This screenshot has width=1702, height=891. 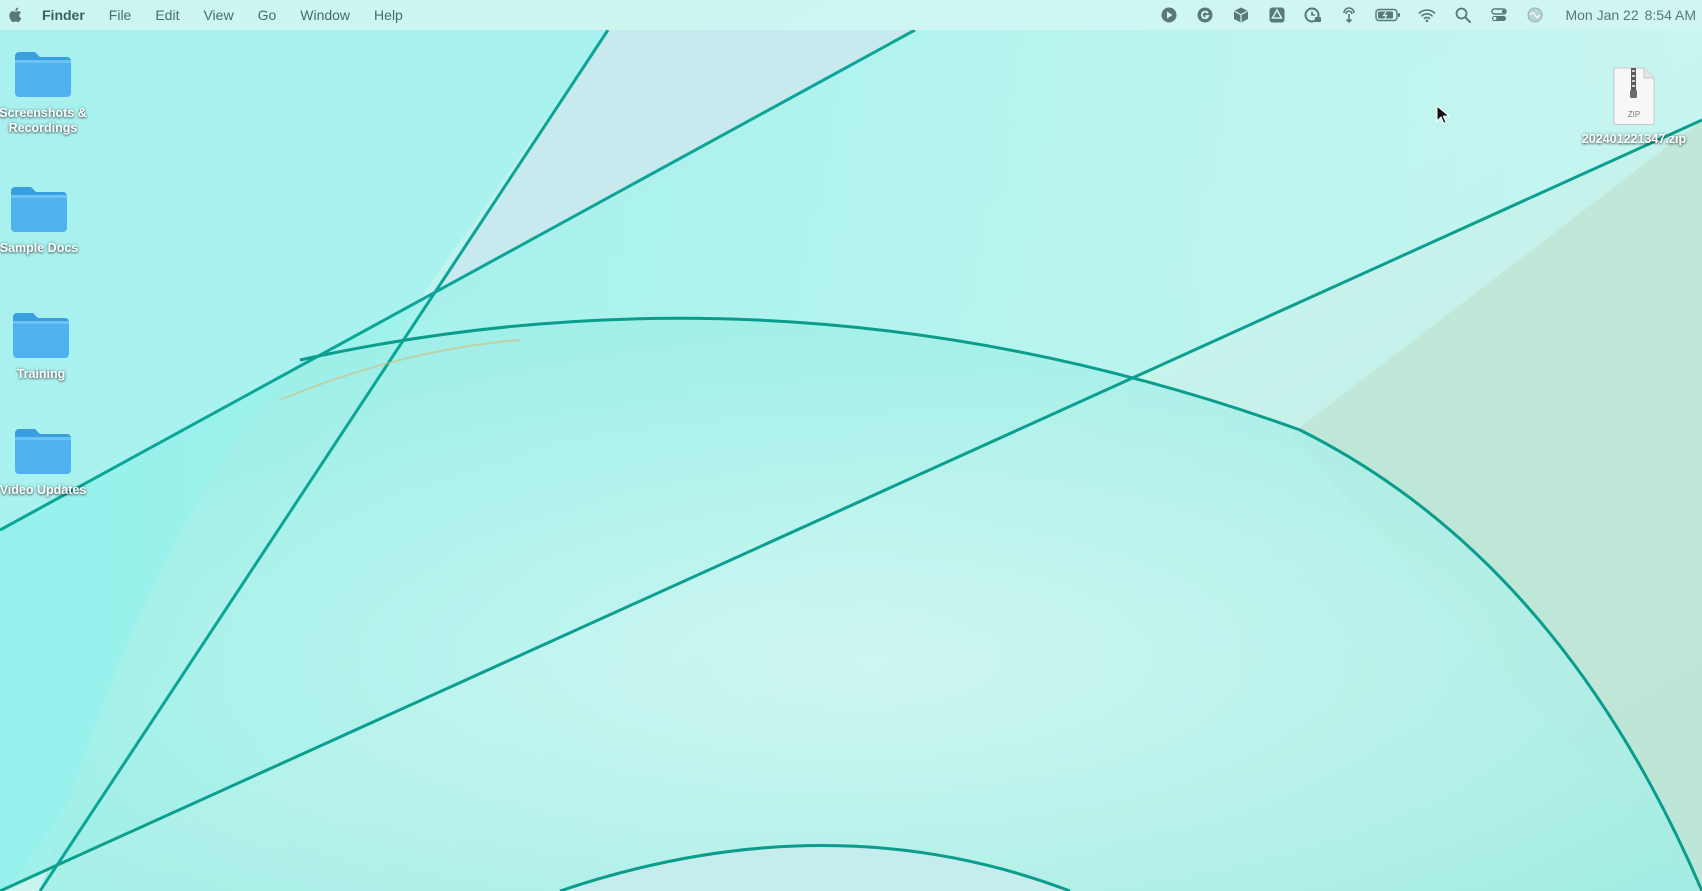 I want to click on timer-lock-icon, so click(x=1313, y=15).